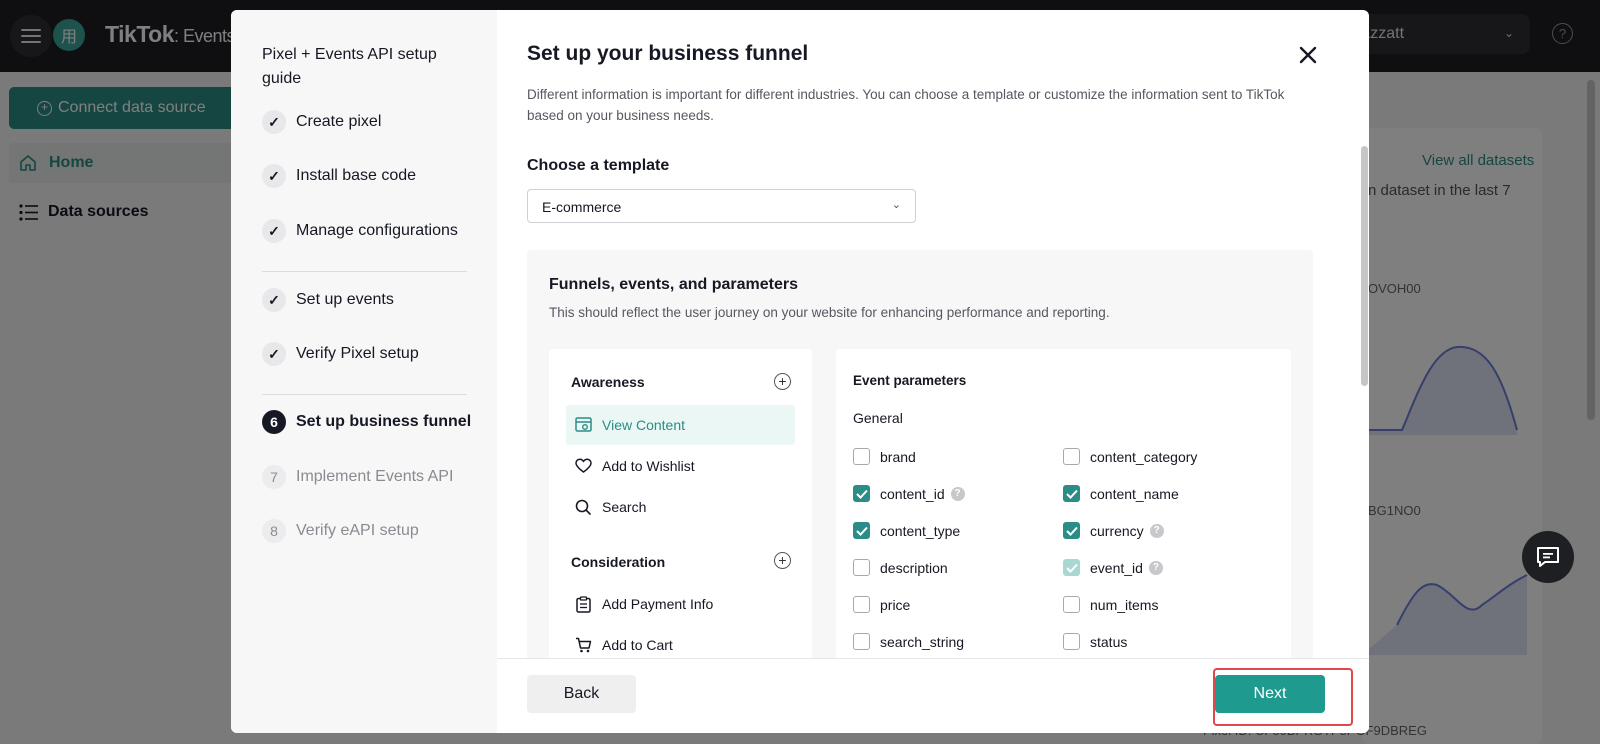 Image resolution: width=1600 pixels, height=744 pixels. What do you see at coordinates (1364, 266) in the screenshot?
I see `modal-scrollbar` at bounding box center [1364, 266].